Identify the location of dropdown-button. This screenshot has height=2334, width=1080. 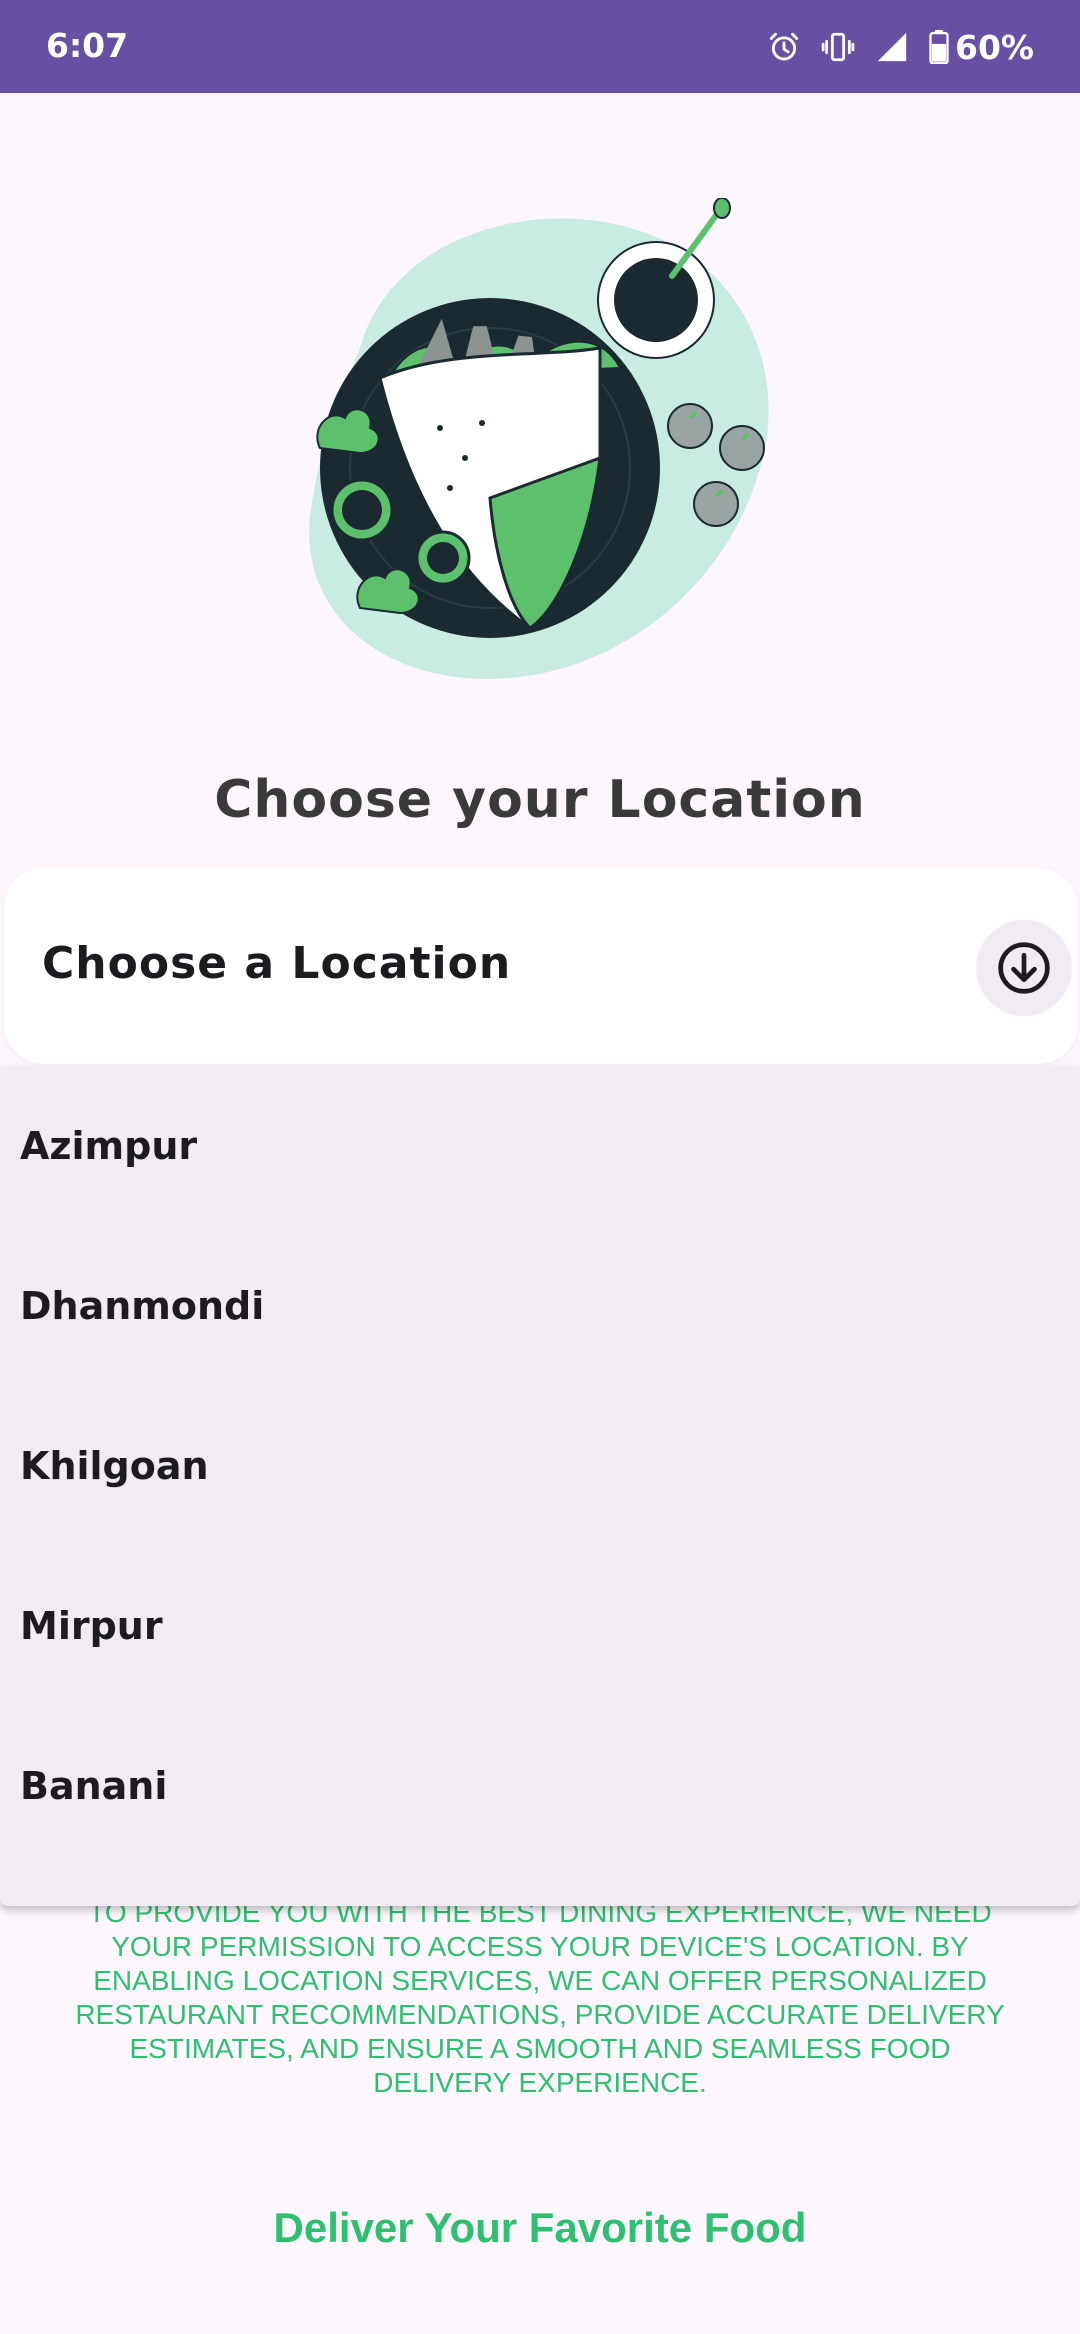
(1024, 968).